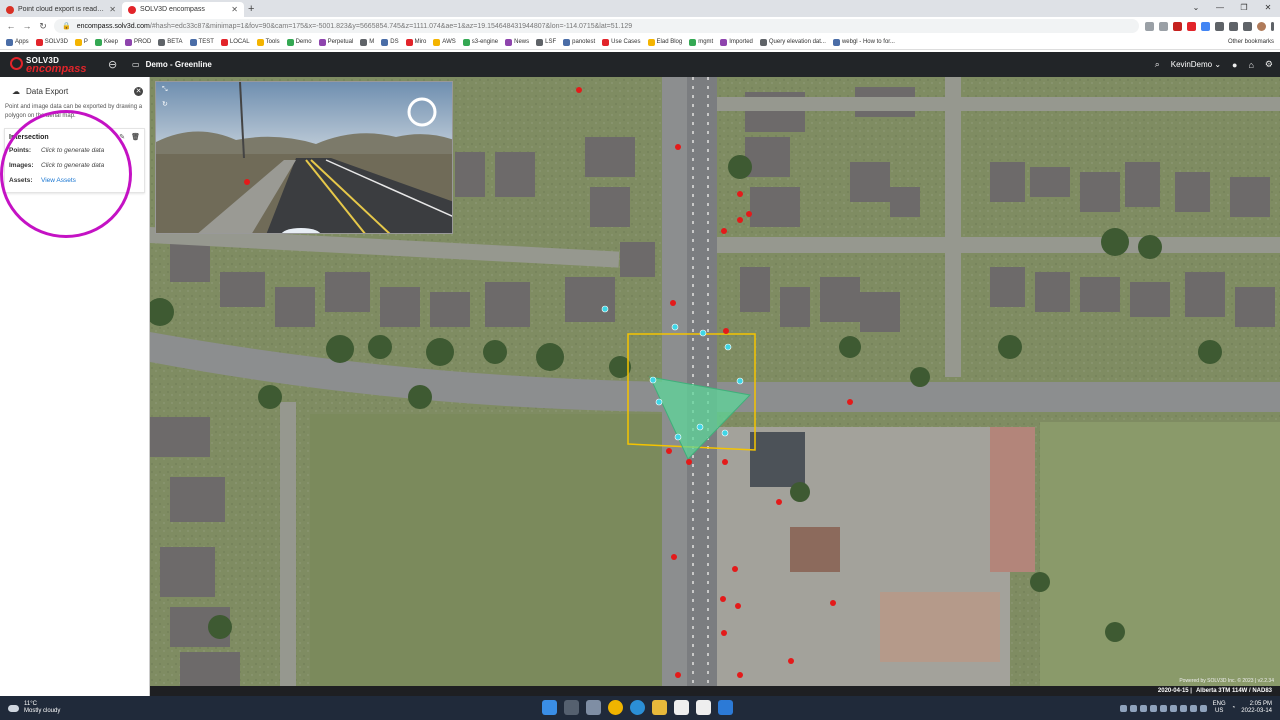  What do you see at coordinates (1157, 64) in the screenshot?
I see `search-icon: ⌕` at bounding box center [1157, 64].